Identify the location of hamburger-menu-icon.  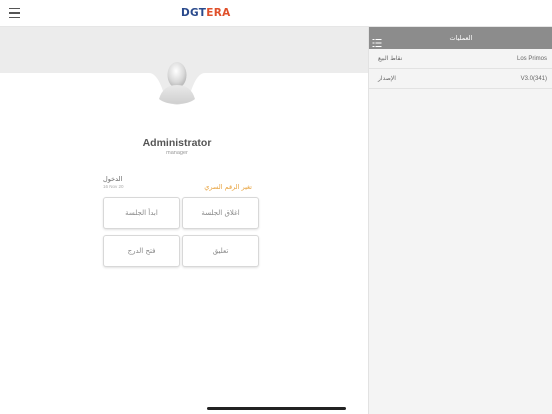
(14, 13).